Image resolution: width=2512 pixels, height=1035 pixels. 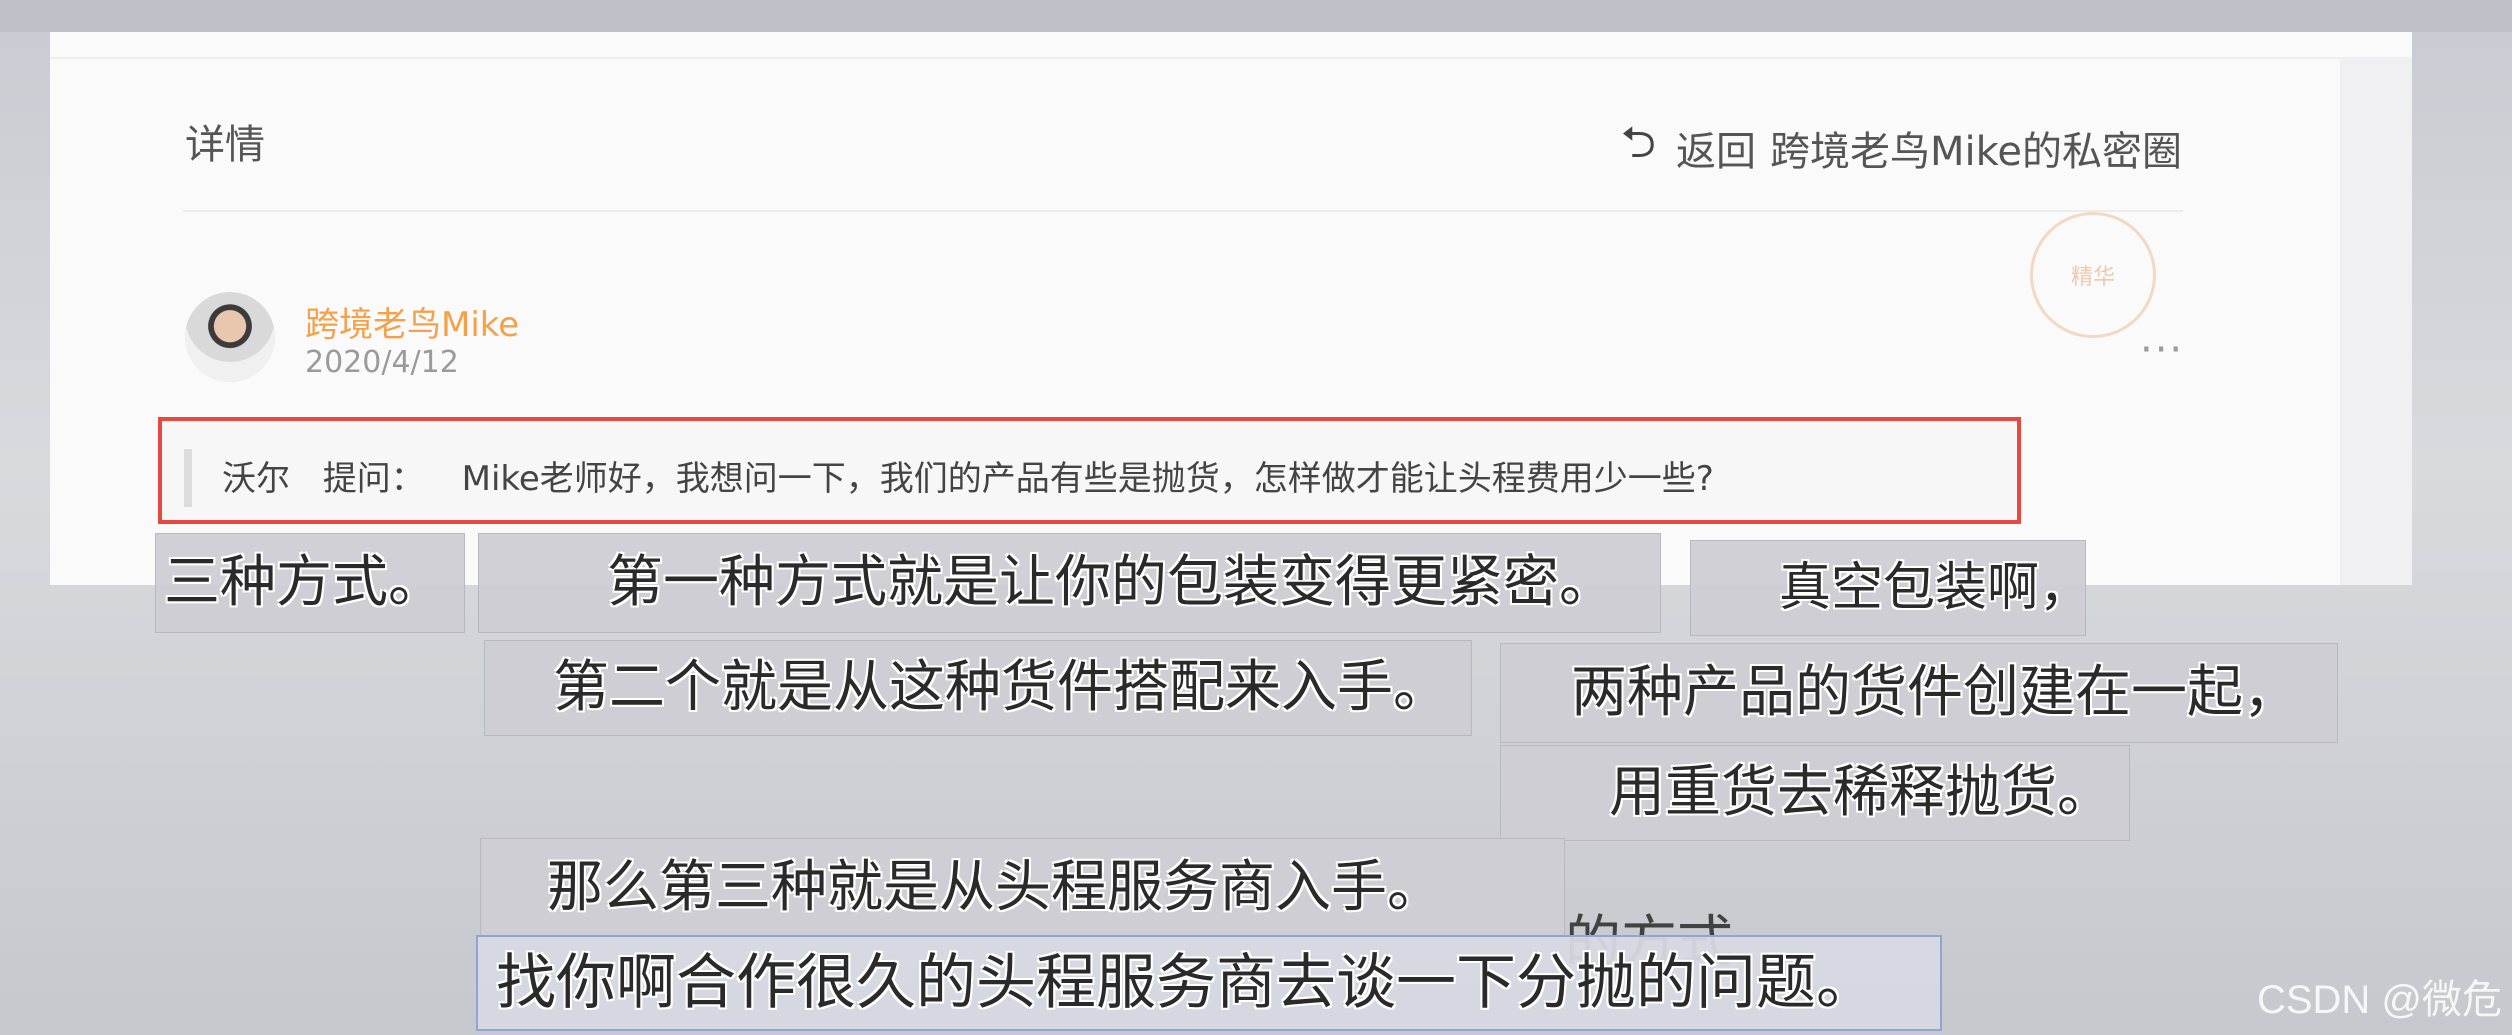 What do you see at coordinates (978, 688) in the screenshot?
I see `subtitle-caption: 第二个就是从这种货件搭配来入手。` at bounding box center [978, 688].